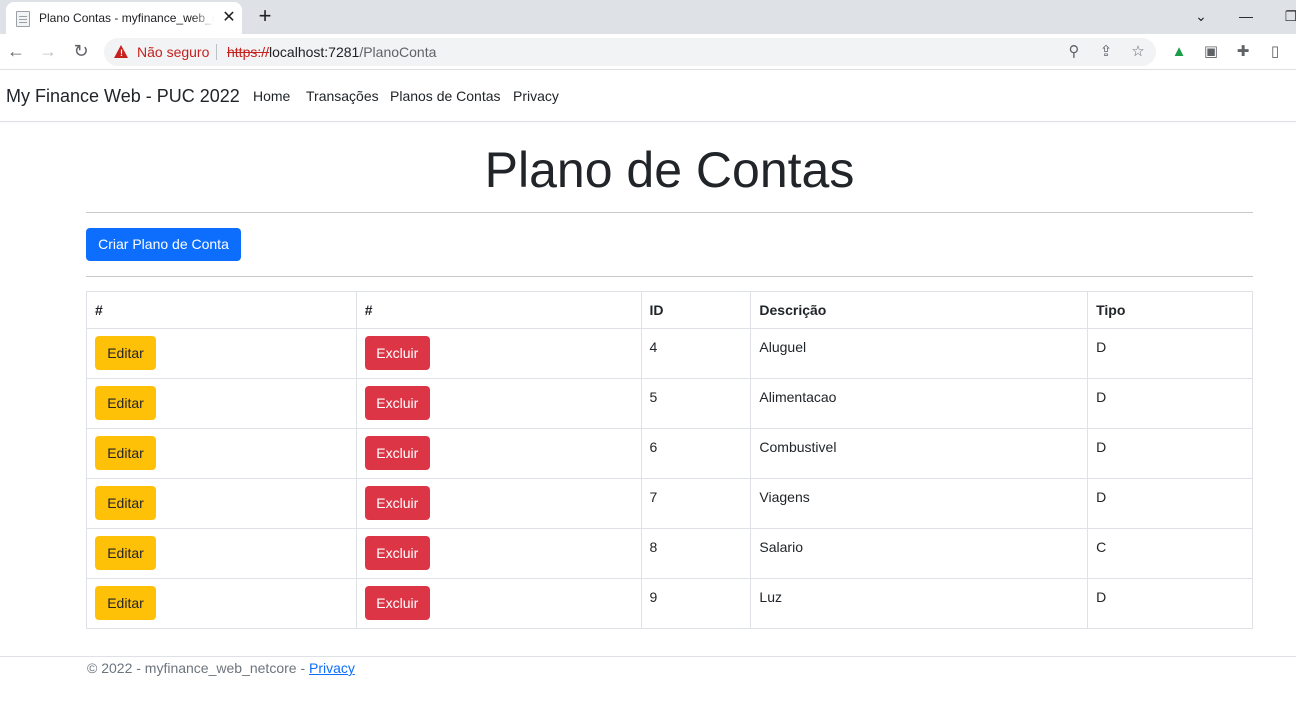 This screenshot has width=1296, height=704. Describe the element at coordinates (1211, 52) in the screenshot. I see `extension-icon: ▣` at that location.